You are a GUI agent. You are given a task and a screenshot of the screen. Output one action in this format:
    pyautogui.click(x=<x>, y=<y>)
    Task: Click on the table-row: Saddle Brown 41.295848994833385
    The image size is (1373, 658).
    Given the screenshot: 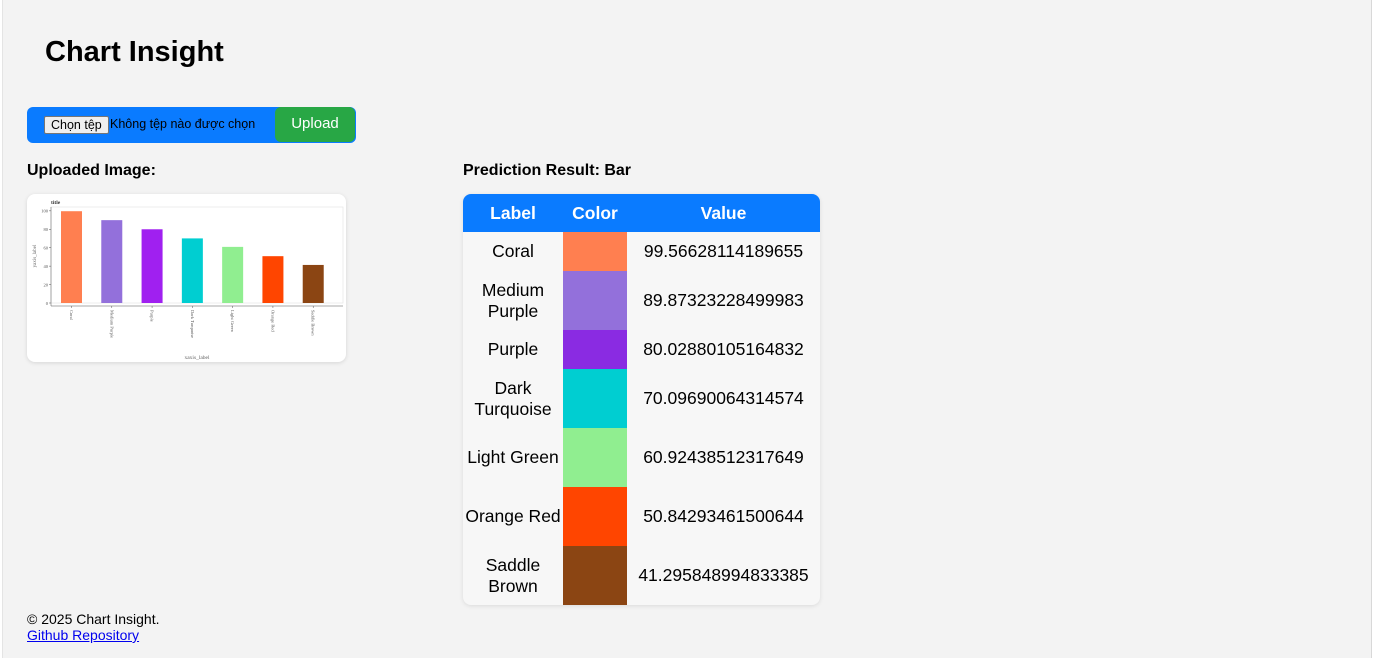 What is the action you would take?
    pyautogui.click(x=641, y=575)
    